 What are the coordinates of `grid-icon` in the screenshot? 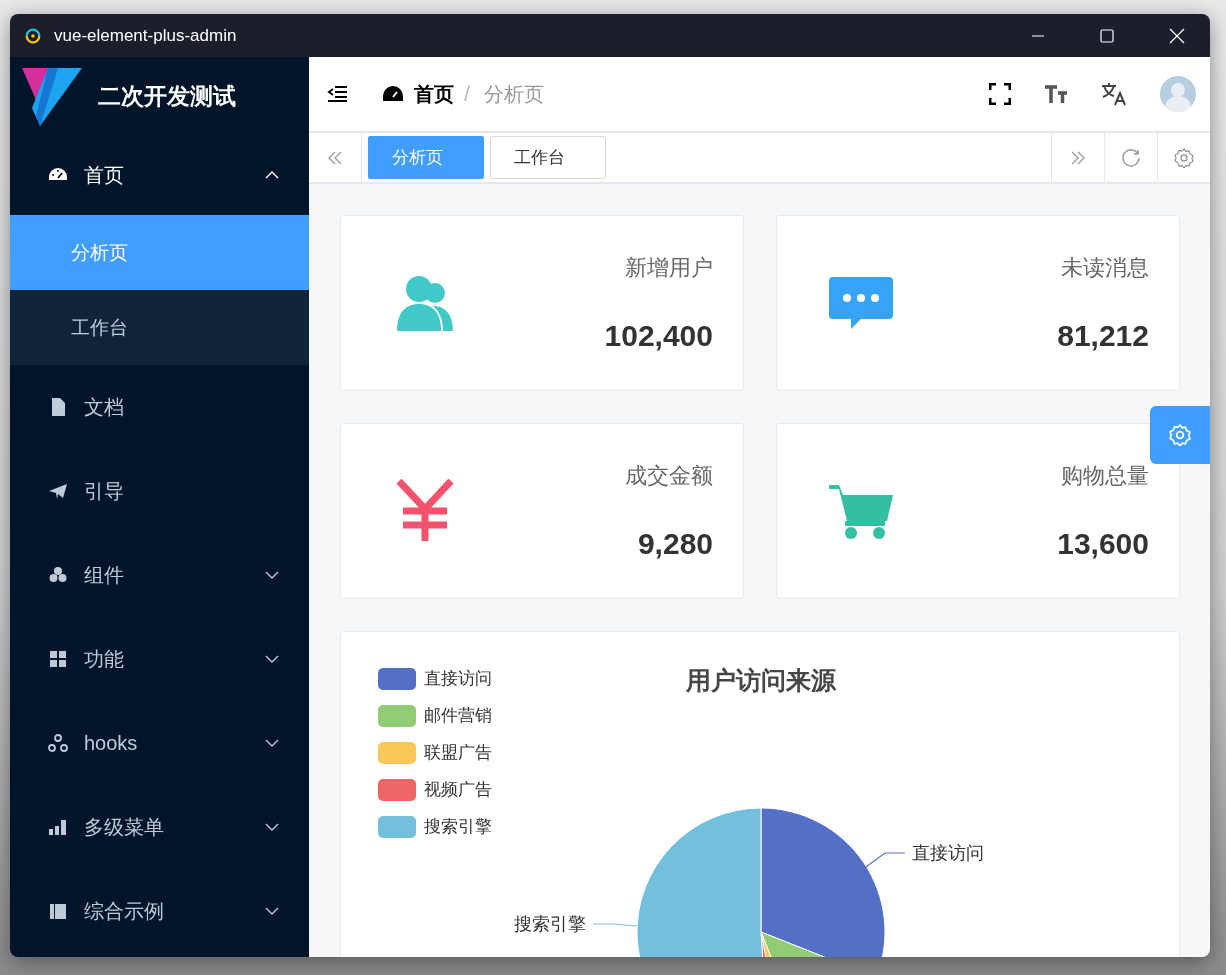 It's located at (58, 659).